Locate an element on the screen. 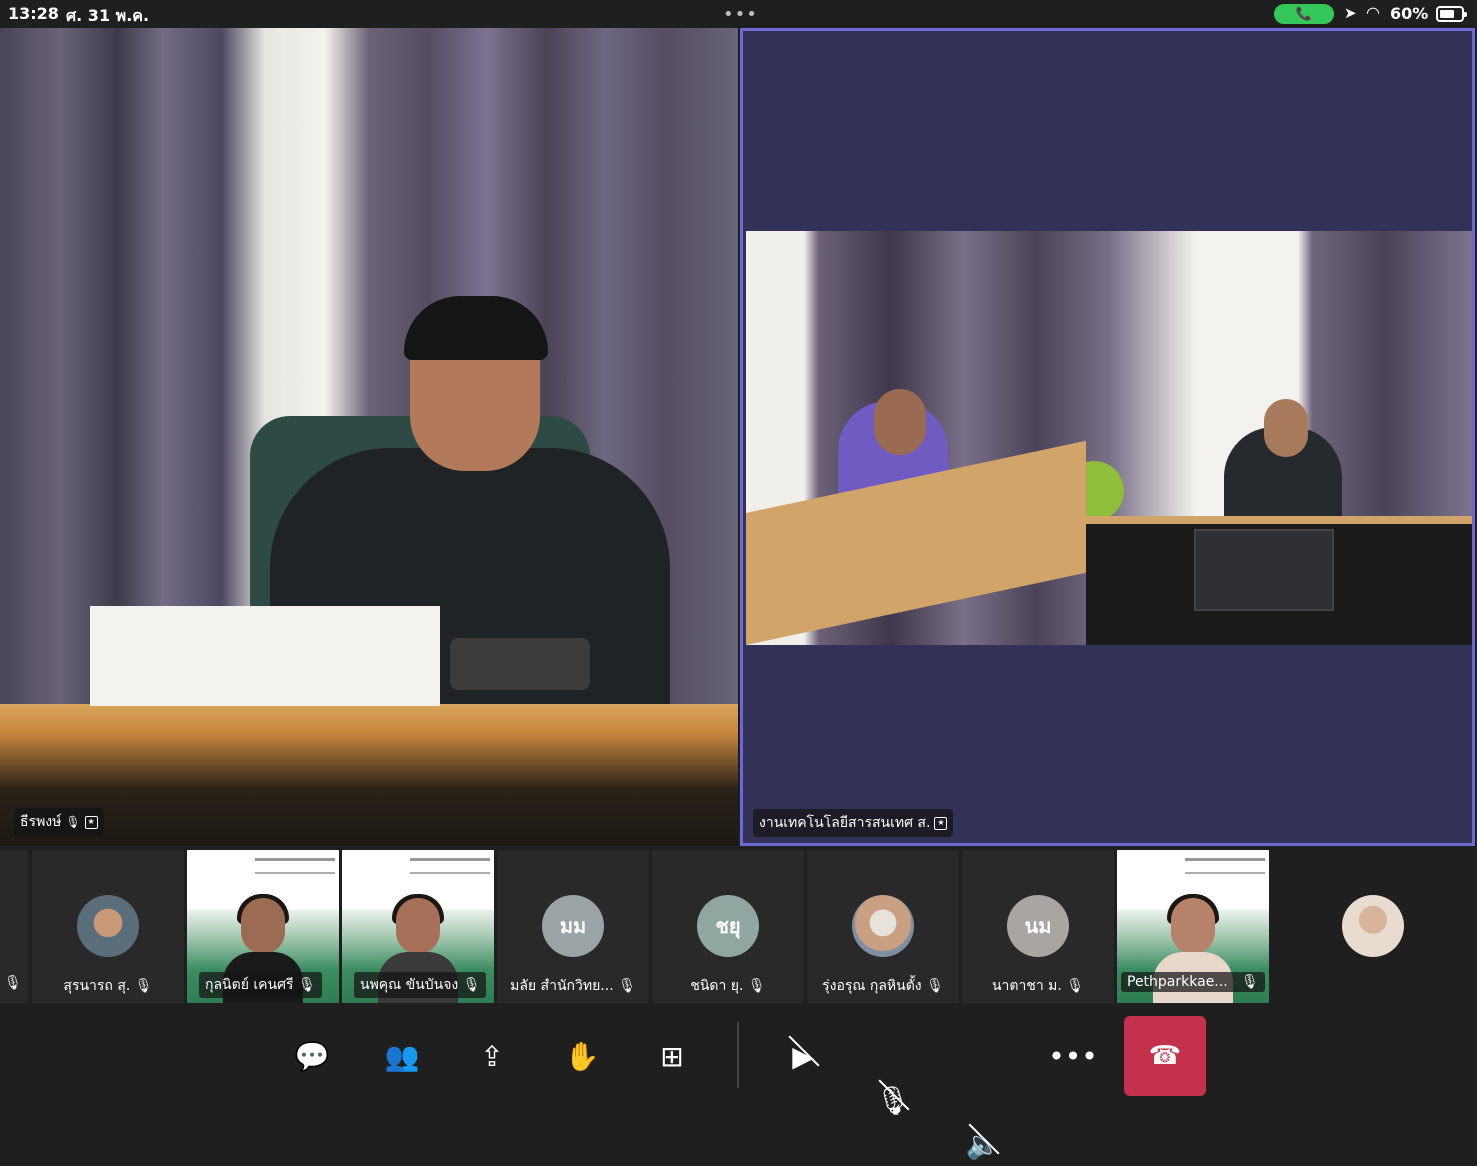 The height and width of the screenshot is (1166, 1477). participant-name: ชนิดา ยุ. is located at coordinates (717, 986).